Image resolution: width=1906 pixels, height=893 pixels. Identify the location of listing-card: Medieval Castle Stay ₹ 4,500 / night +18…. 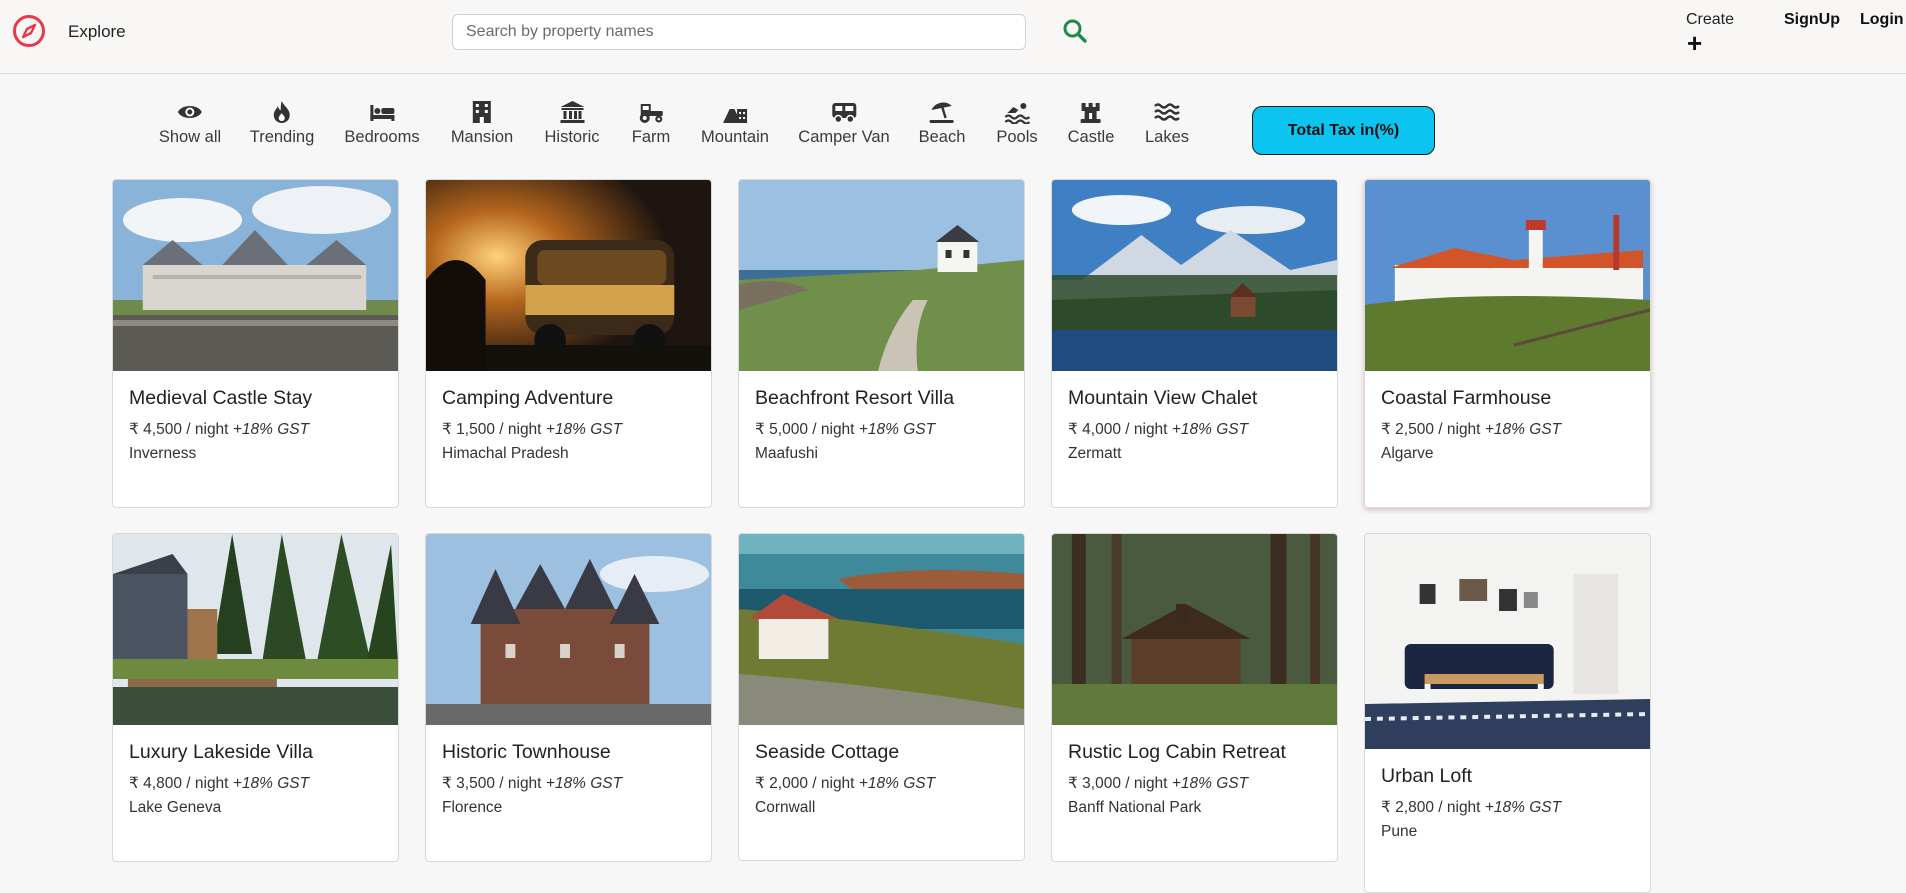
(255, 343).